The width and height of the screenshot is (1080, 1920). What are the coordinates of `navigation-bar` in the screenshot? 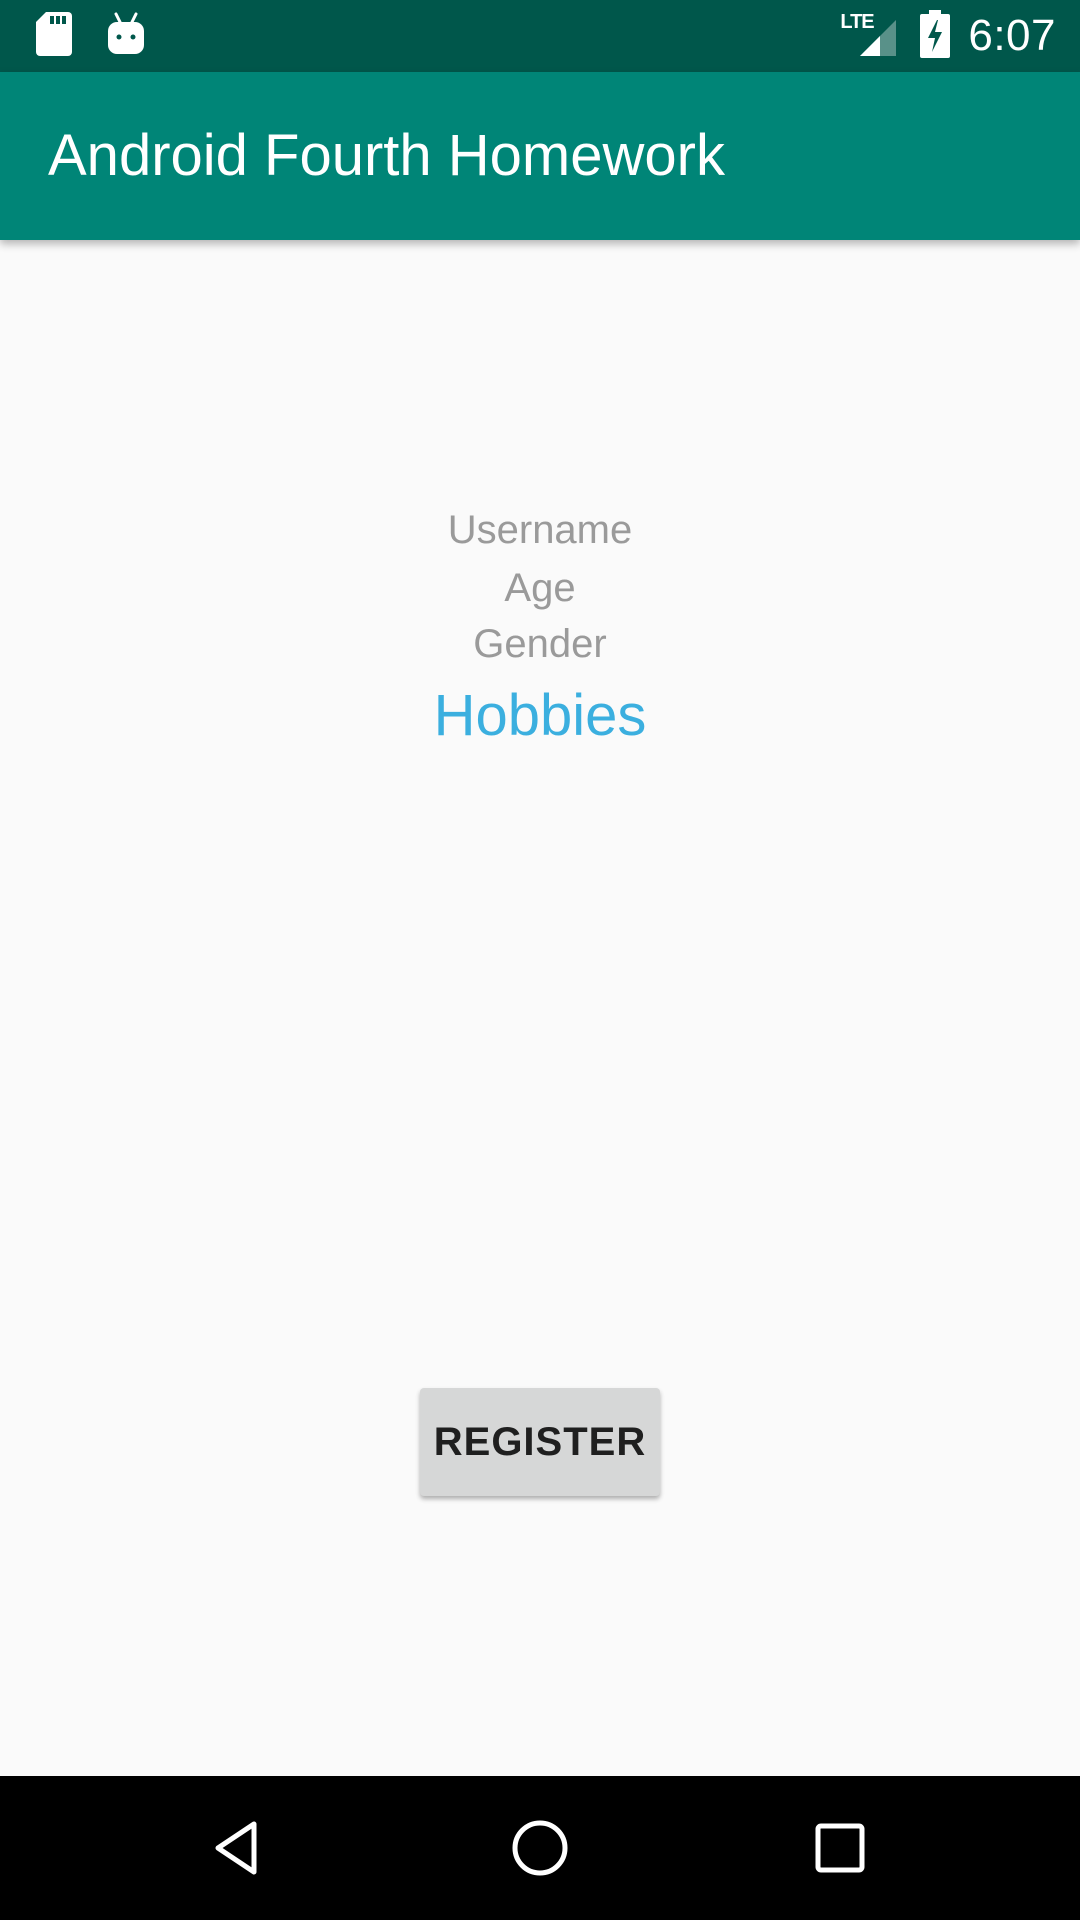 It's located at (540, 1848).